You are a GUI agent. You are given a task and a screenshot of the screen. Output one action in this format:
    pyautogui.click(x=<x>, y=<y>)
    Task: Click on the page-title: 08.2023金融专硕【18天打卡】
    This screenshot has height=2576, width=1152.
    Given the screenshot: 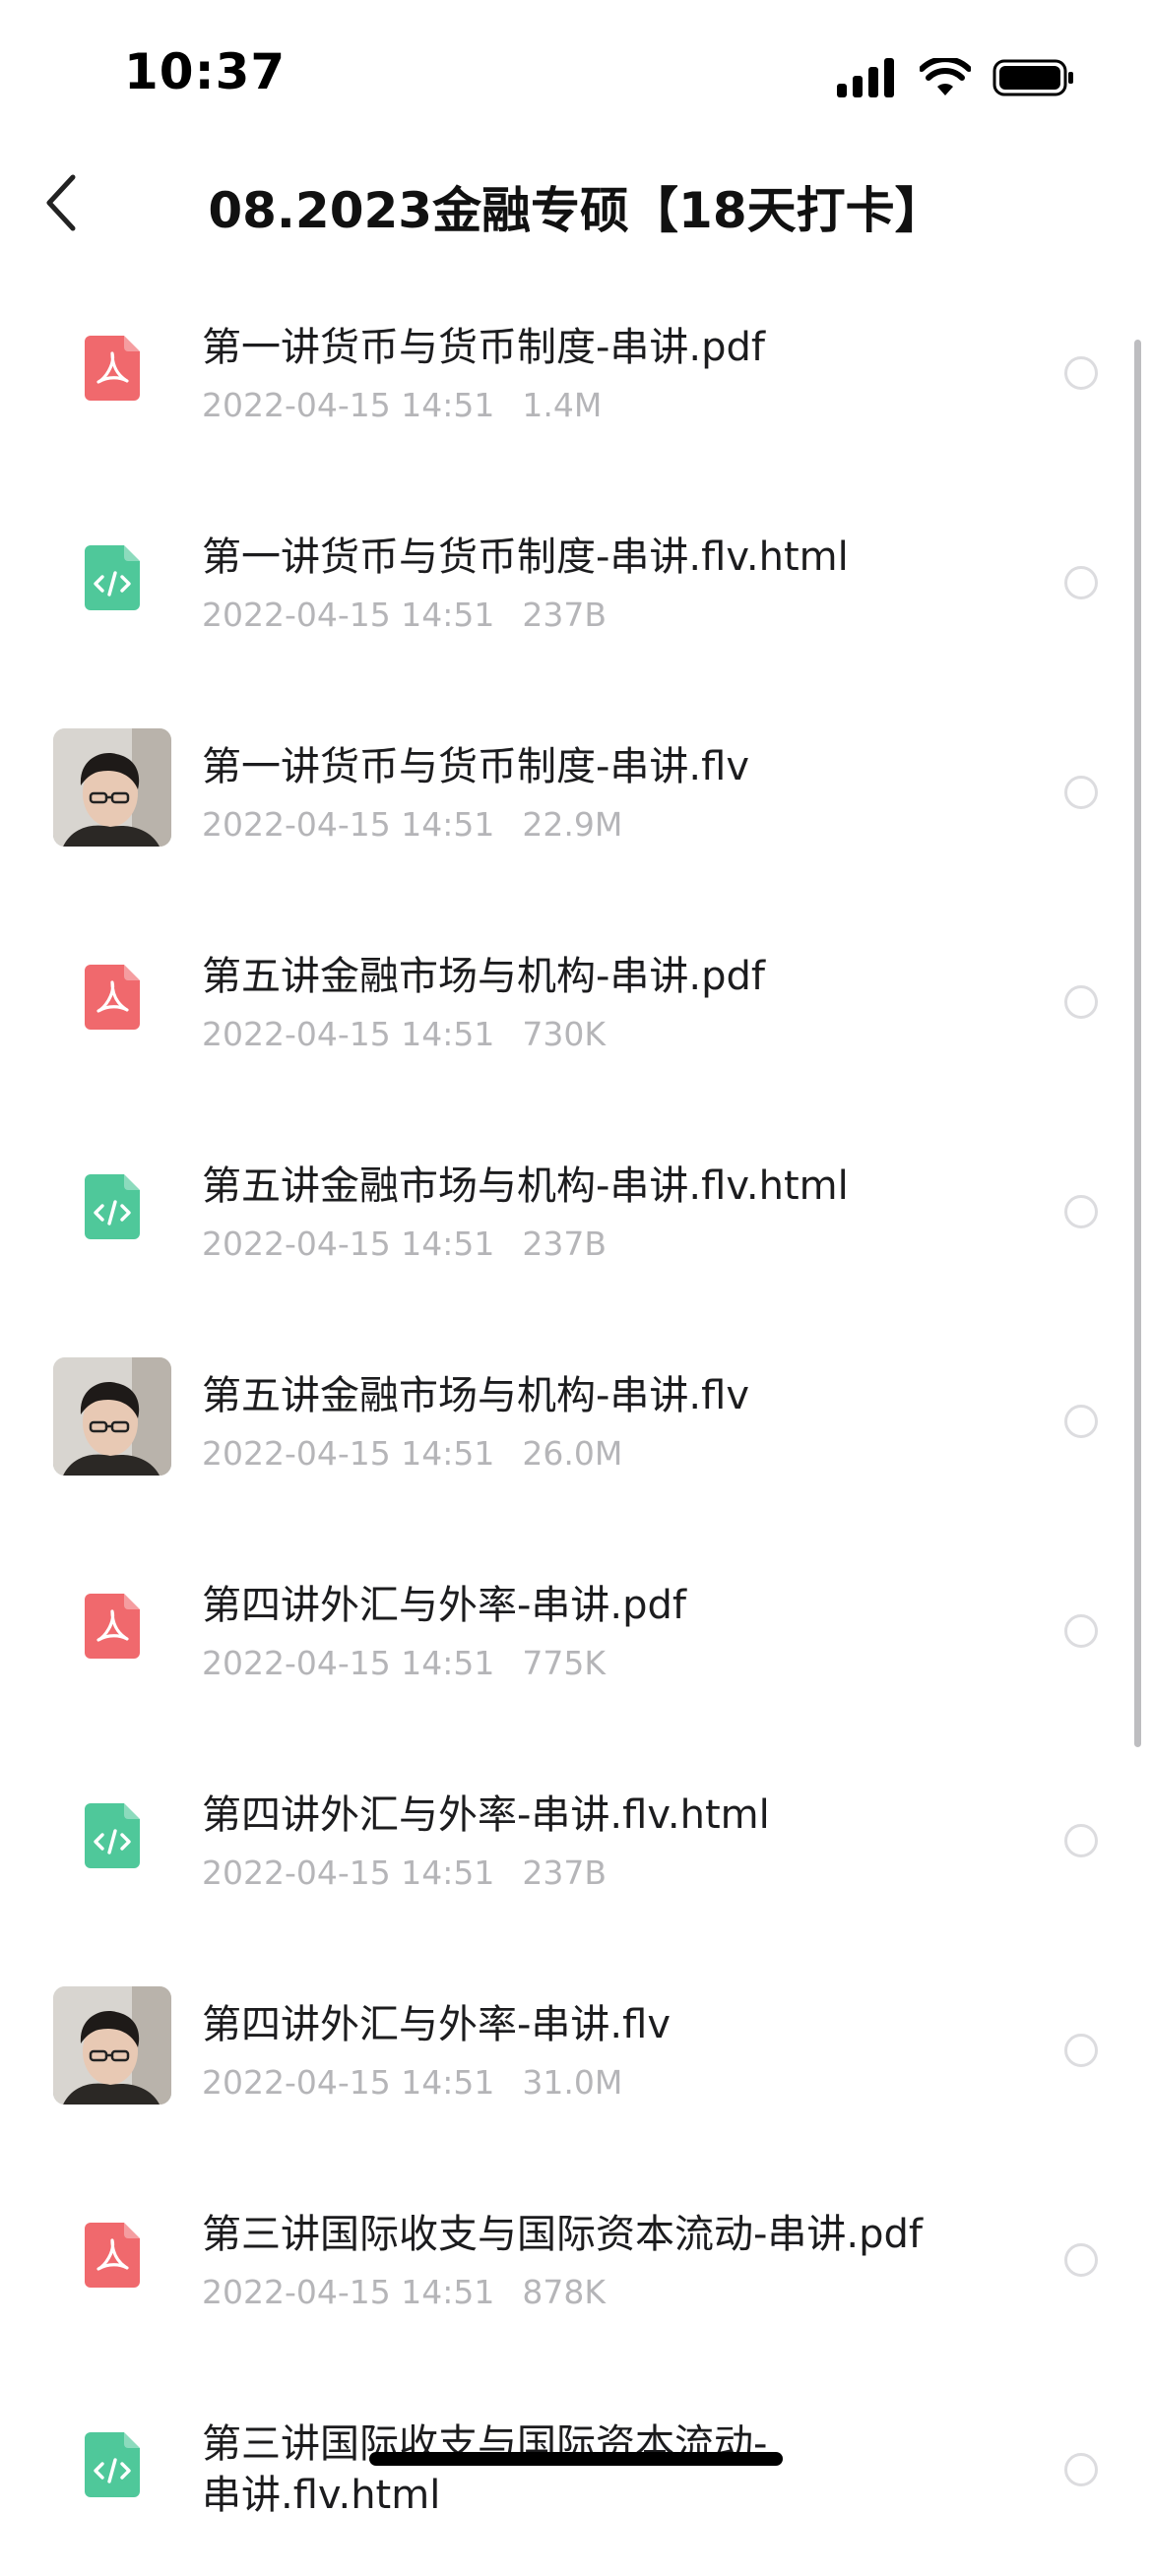 What is the action you would take?
    pyautogui.click(x=576, y=211)
    